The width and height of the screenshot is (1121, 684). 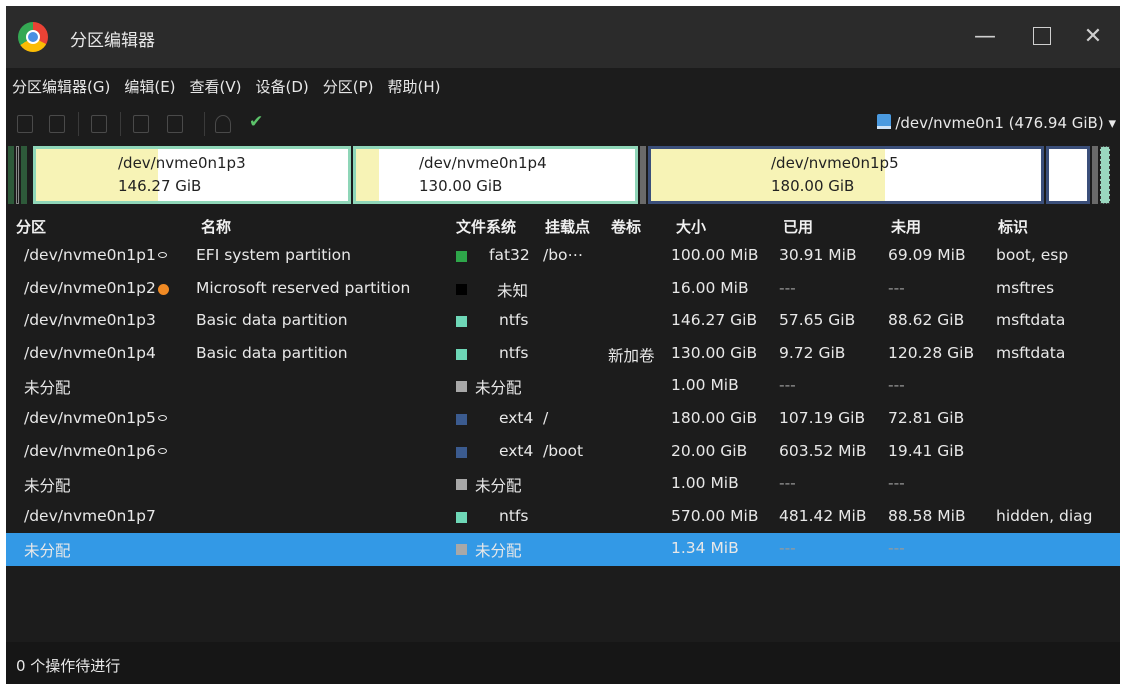 I want to click on name-cell: Microsoft reserved partition, so click(x=303, y=287).